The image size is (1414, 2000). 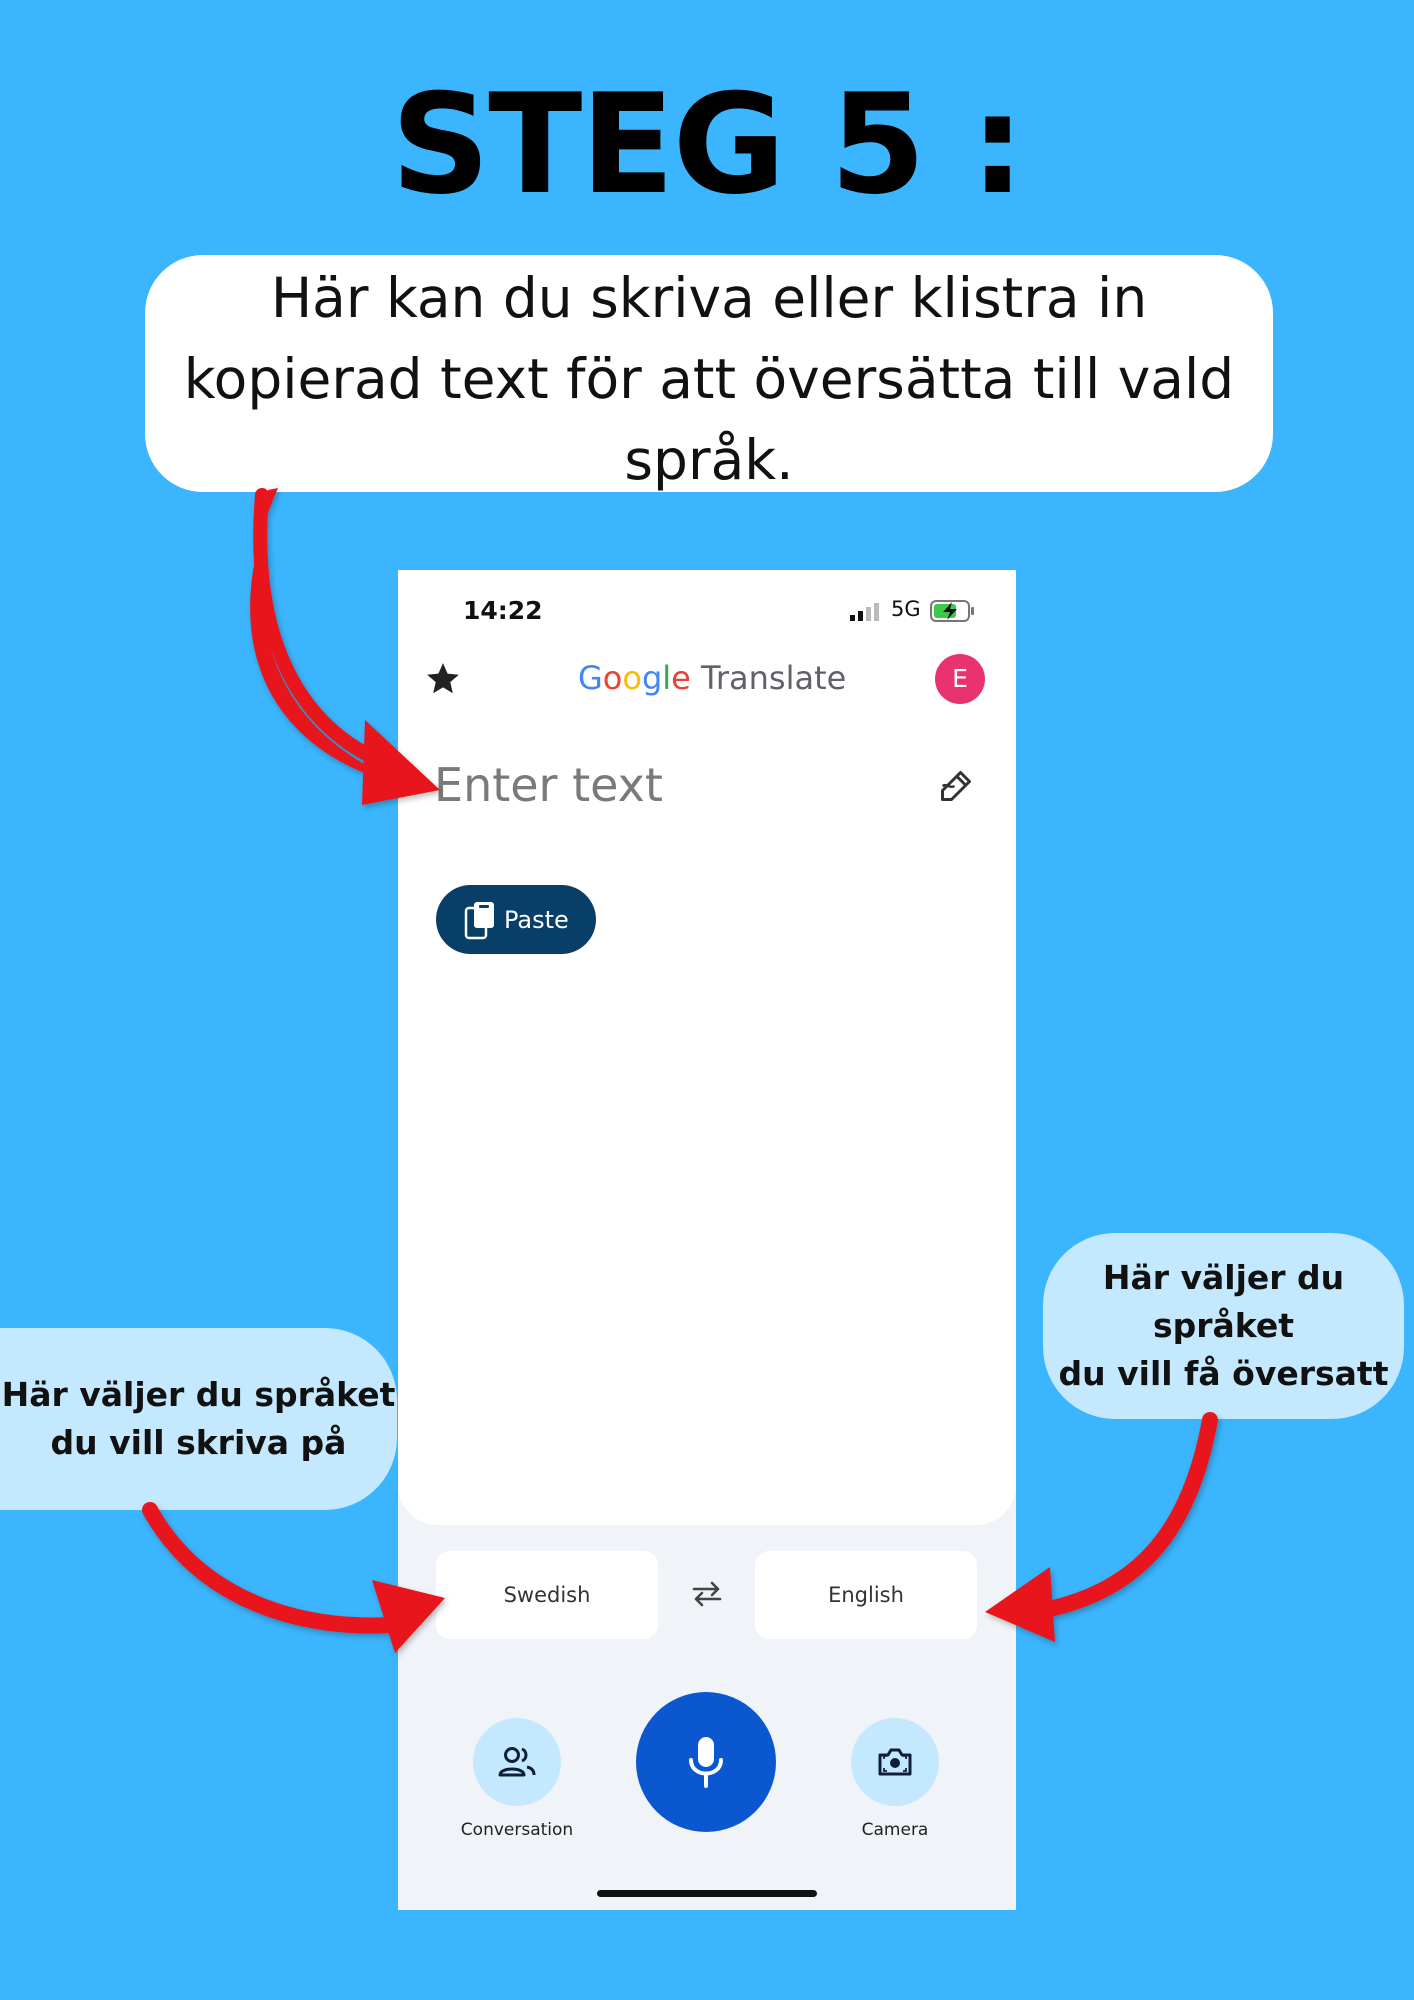 I want to click on network-type: 5G, so click(x=906, y=609).